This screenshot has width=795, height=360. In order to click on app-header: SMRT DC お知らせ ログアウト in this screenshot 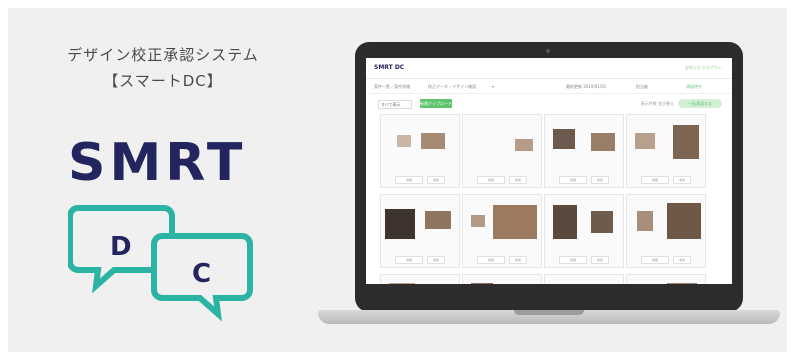, I will do `click(549, 68)`.